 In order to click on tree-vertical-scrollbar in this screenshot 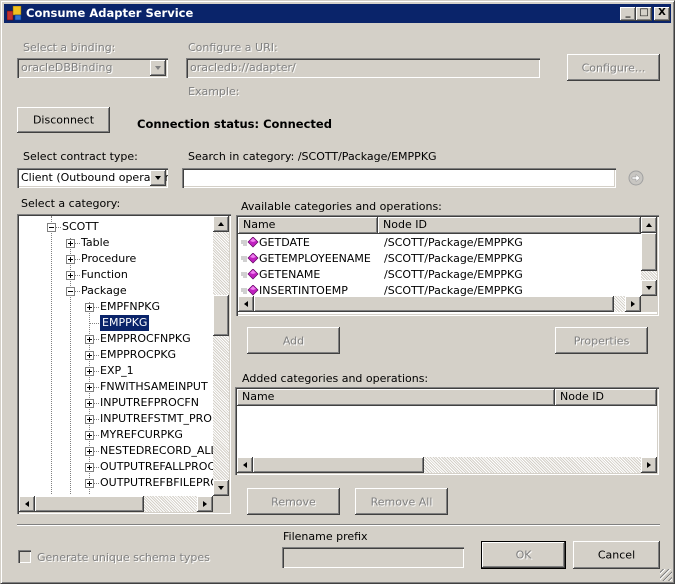, I will do `click(221, 356)`.